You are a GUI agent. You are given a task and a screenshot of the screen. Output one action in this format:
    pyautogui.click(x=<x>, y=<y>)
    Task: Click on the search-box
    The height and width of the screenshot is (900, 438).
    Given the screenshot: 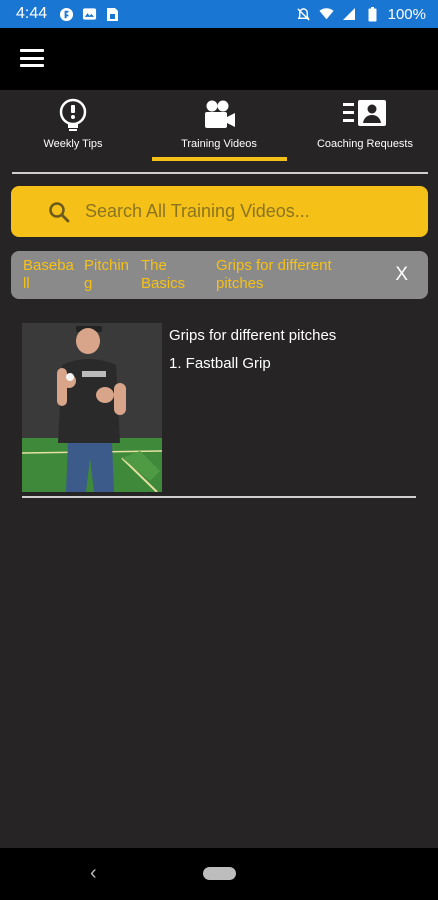 What is the action you would take?
    pyautogui.click(x=219, y=211)
    